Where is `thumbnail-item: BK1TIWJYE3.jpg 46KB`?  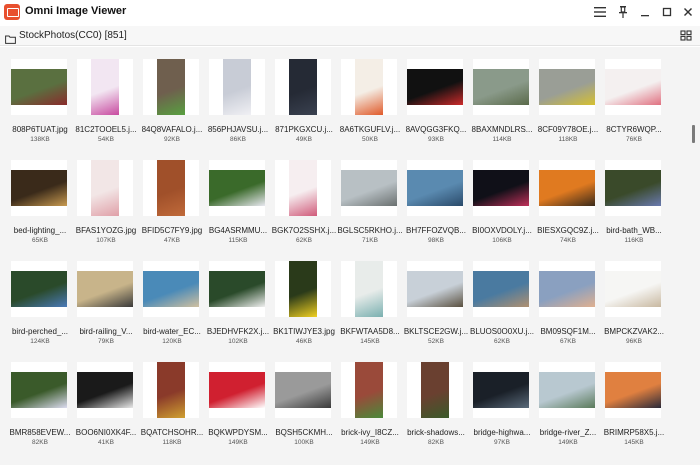 thumbnail-item: BK1TIWJYE3.jpg 46KB is located at coordinates (304, 297).